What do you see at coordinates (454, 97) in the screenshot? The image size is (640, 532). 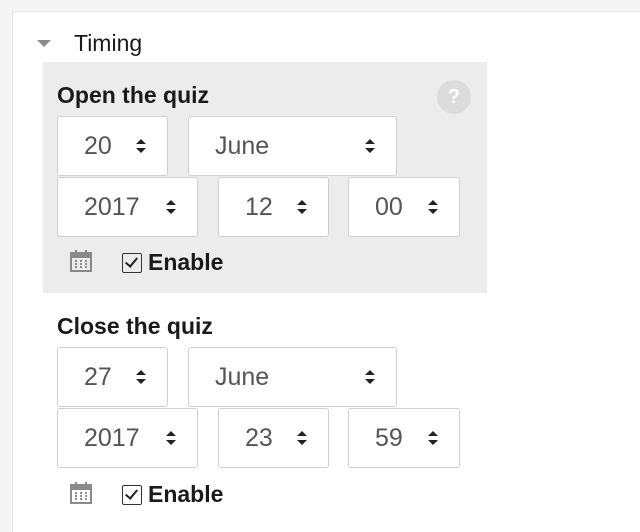 I see `help-icon: ?` at bounding box center [454, 97].